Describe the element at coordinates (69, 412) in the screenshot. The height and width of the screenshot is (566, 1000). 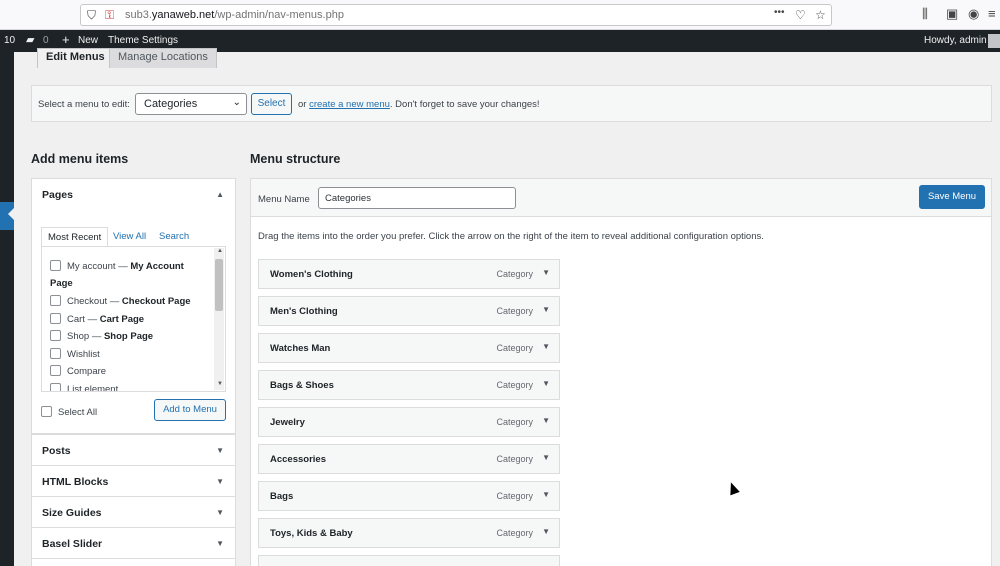
I see `select-all-checkbox: Select All` at that location.